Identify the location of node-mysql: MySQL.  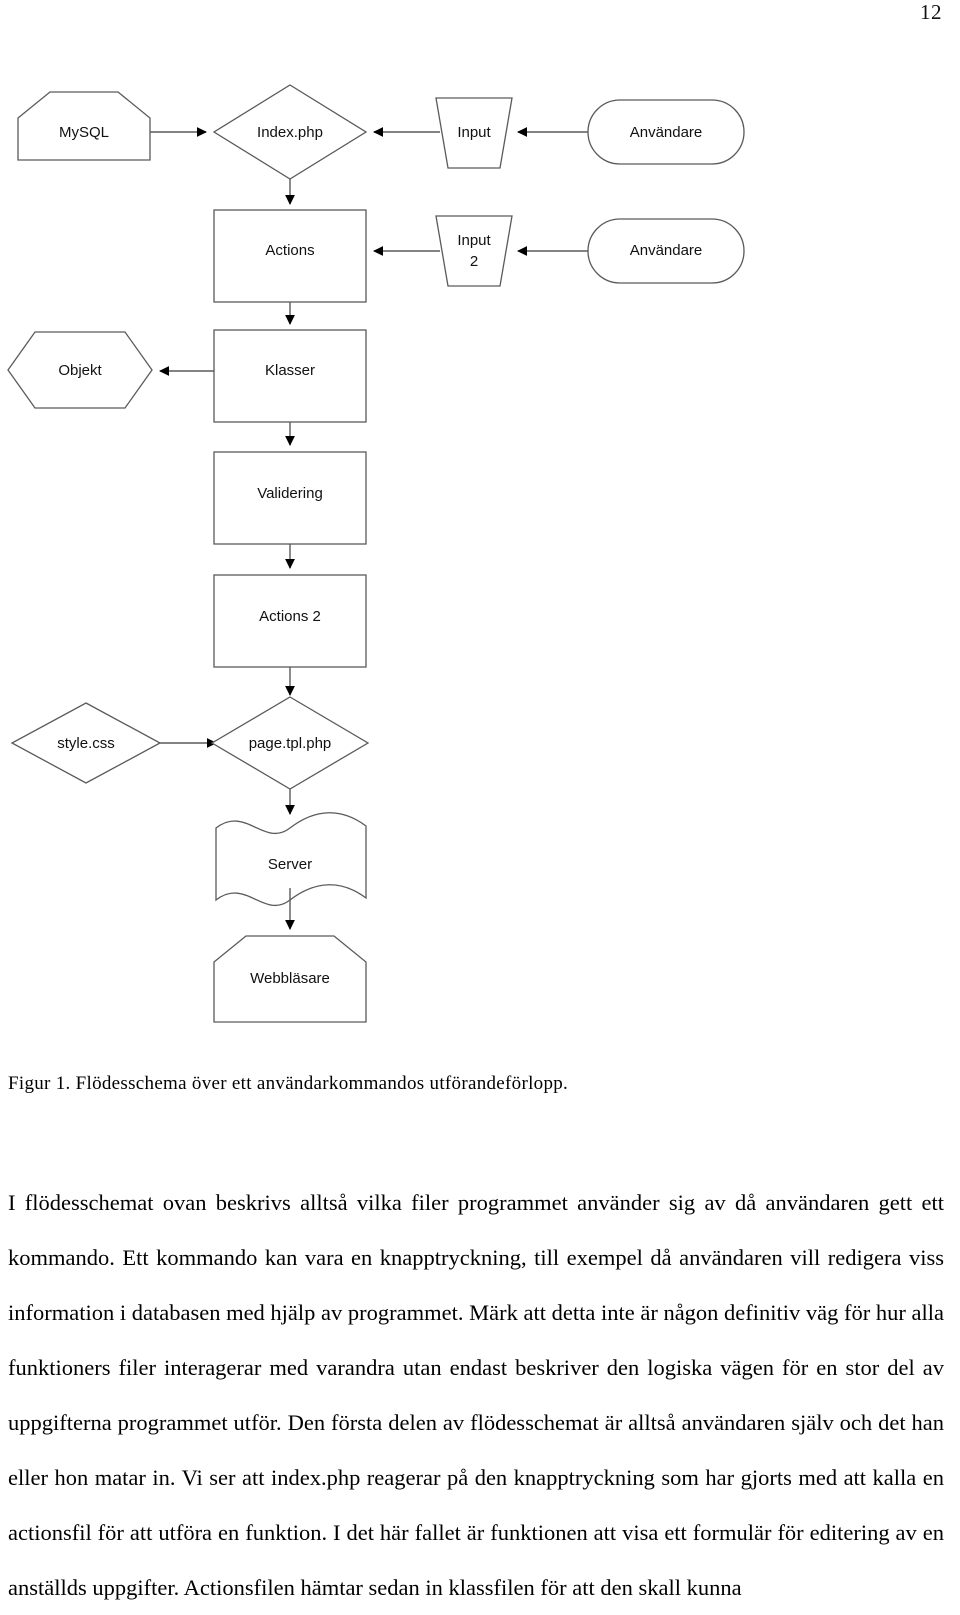
(84, 126).